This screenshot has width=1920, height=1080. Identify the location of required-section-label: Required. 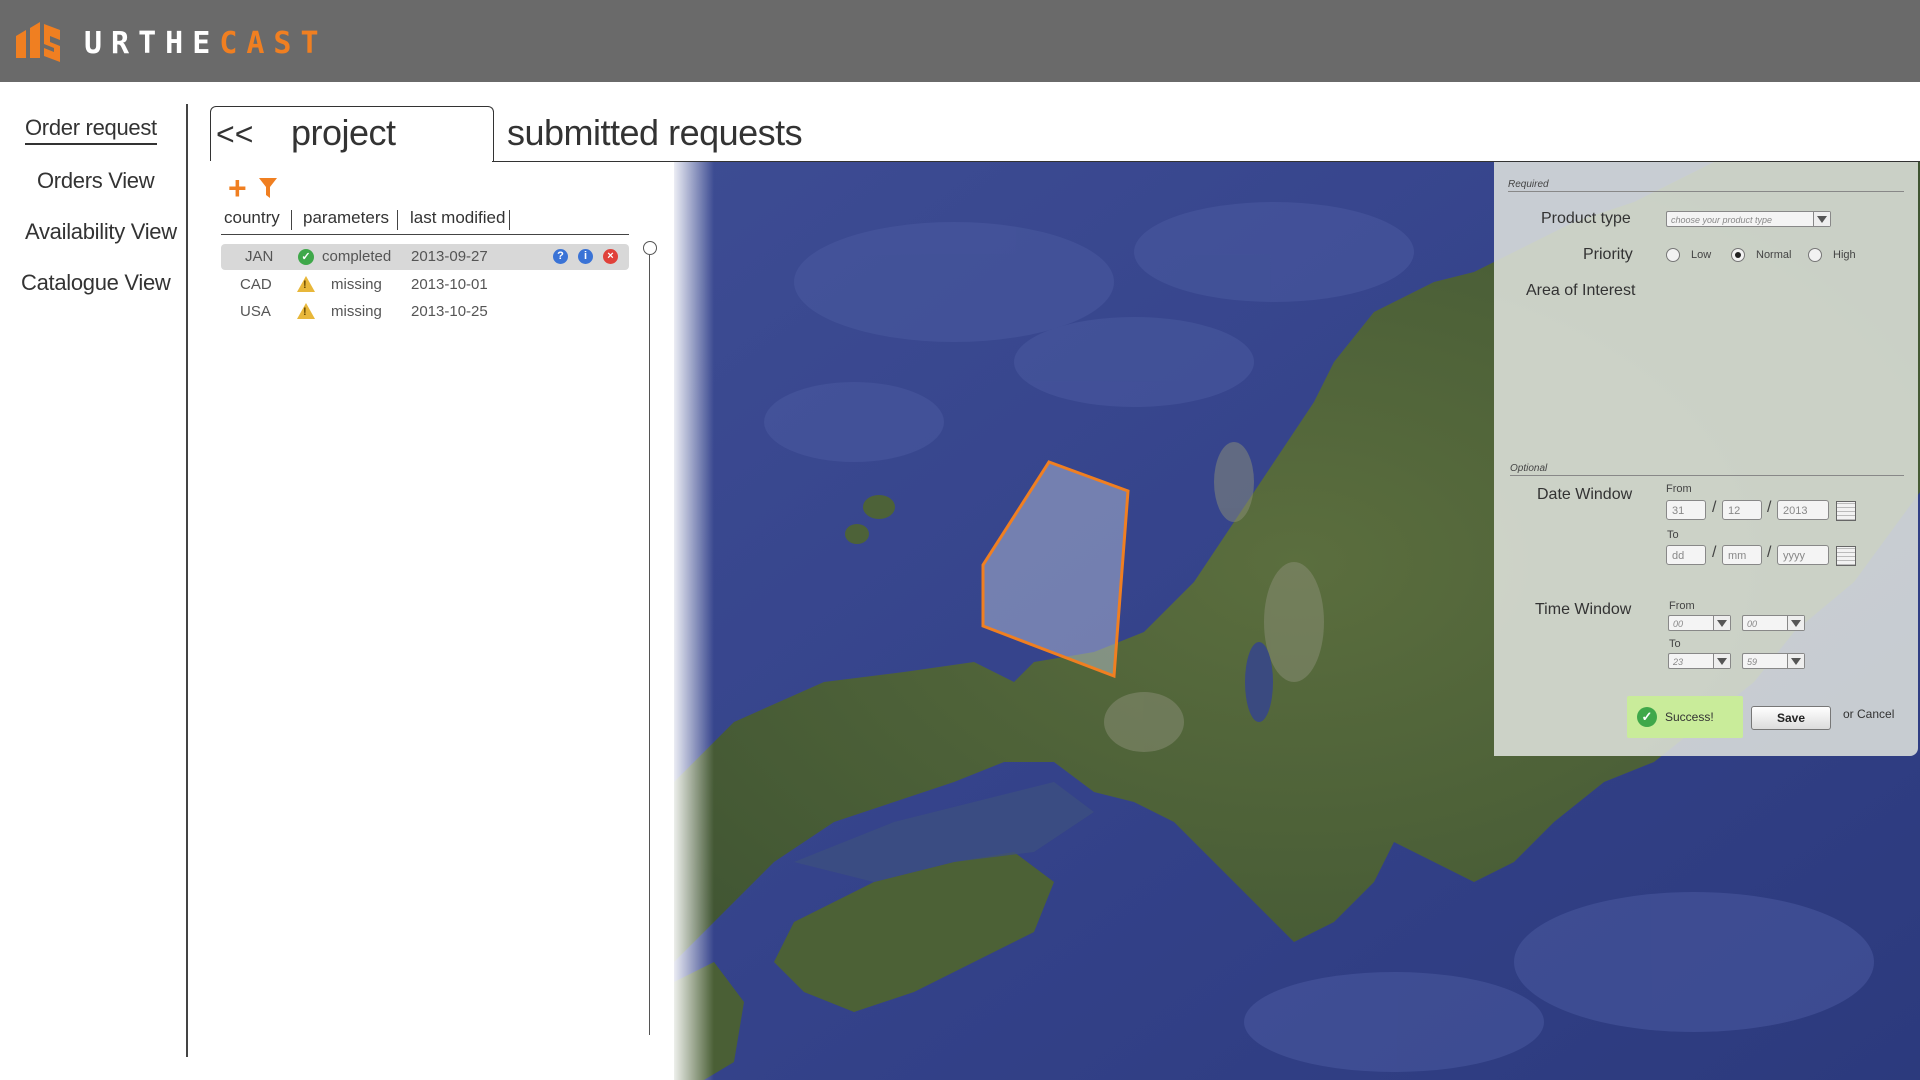
(1528, 184).